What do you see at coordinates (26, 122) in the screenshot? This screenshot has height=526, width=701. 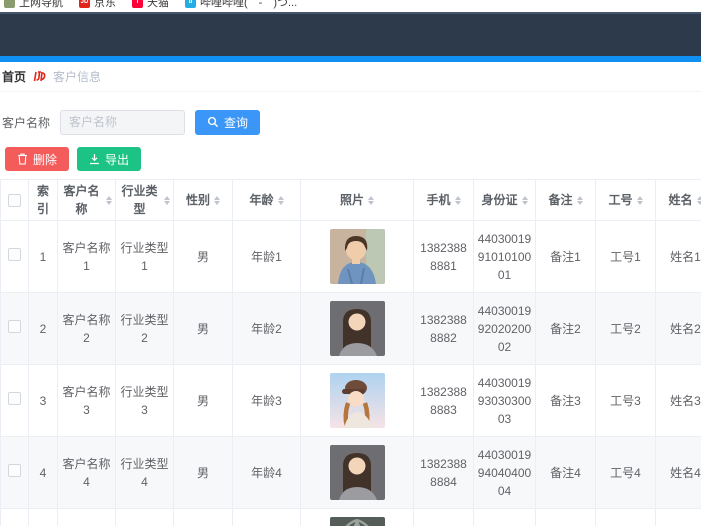 I see `customer-name-label: 客户名称` at bounding box center [26, 122].